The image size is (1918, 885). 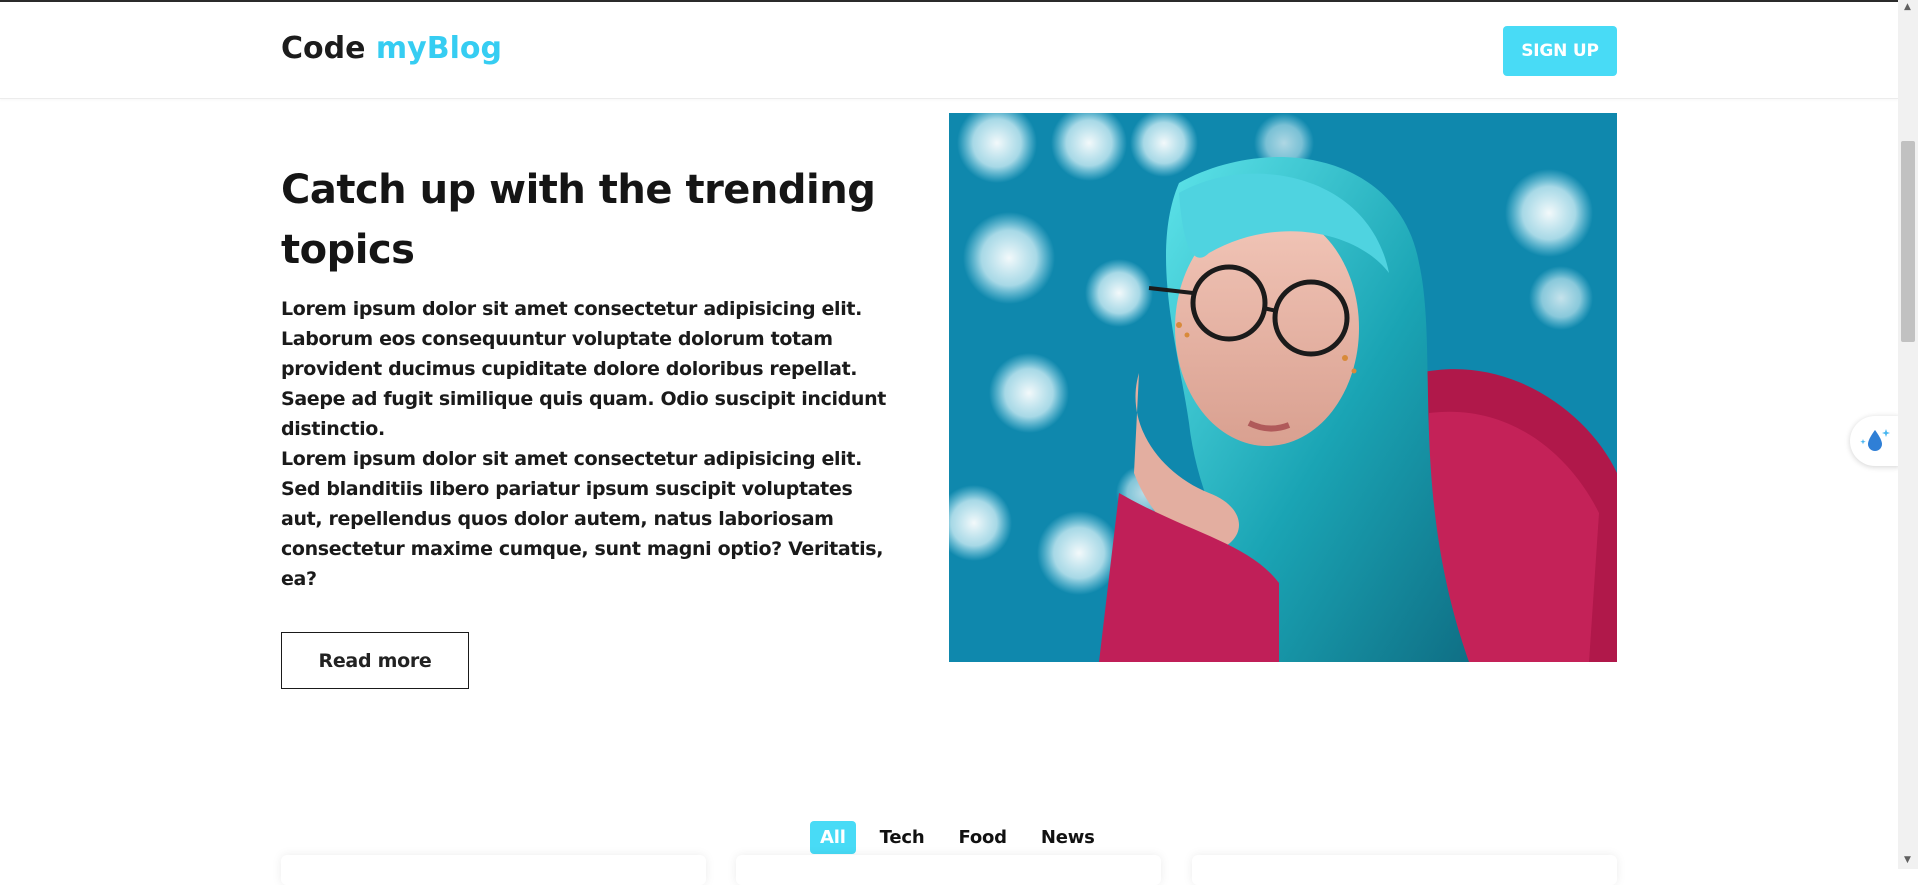 What do you see at coordinates (1908, 241) in the screenshot?
I see `scrollbar-thumb` at bounding box center [1908, 241].